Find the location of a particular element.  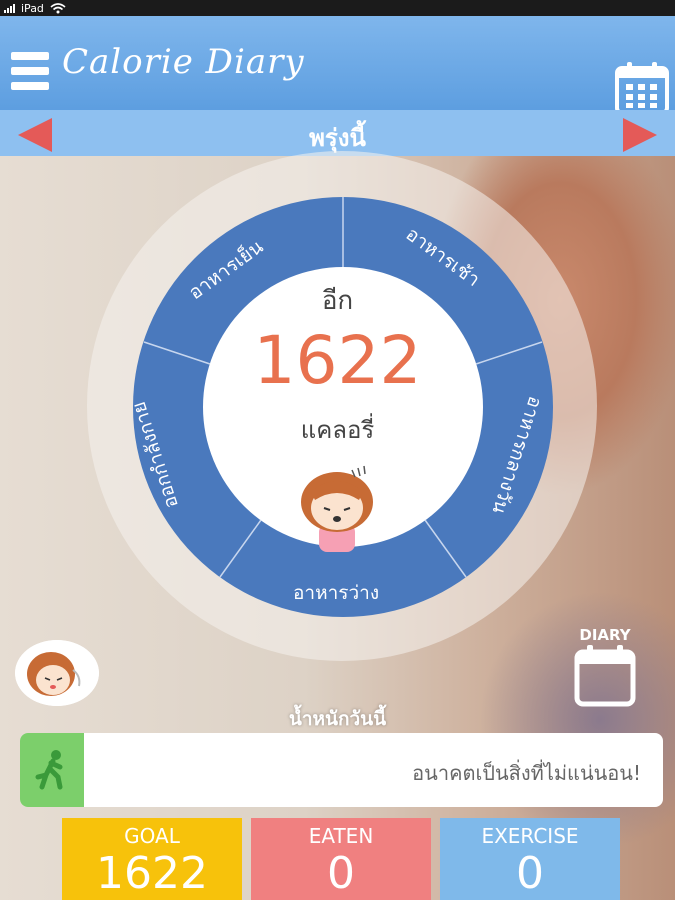

avatar-icon is located at coordinates (57, 673).